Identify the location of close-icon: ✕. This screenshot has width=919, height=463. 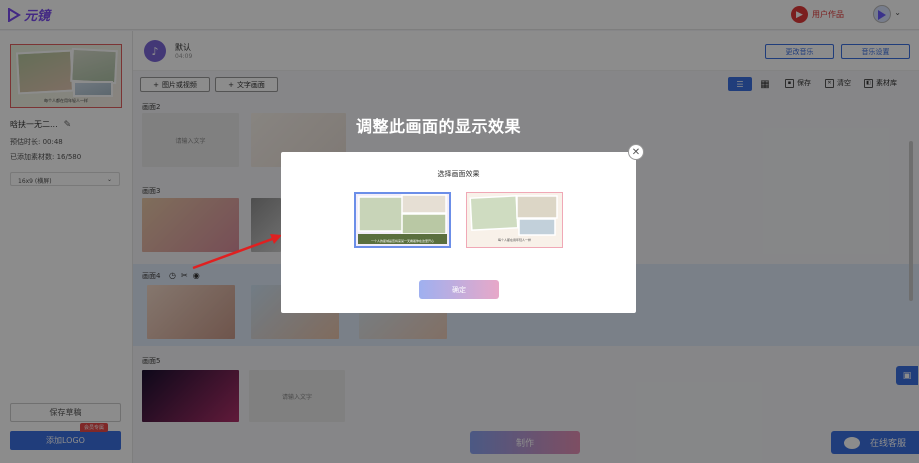
(636, 152).